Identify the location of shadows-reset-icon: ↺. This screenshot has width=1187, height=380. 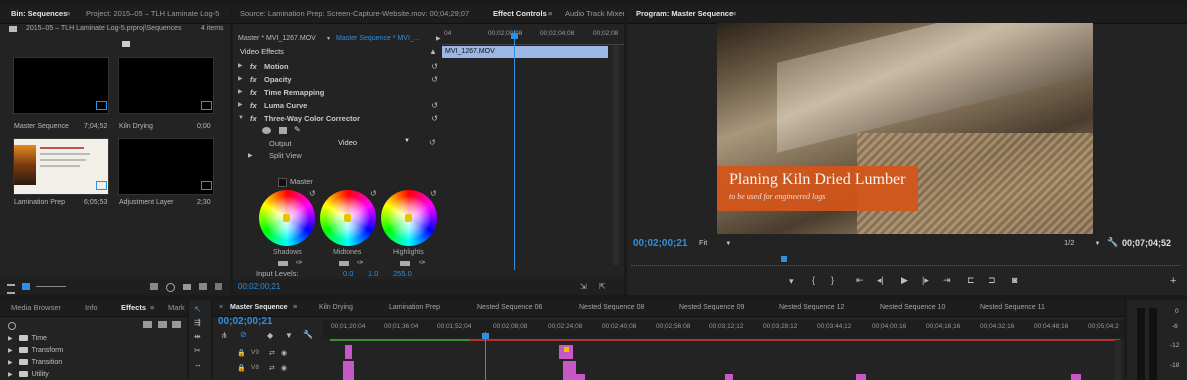
(312, 193).